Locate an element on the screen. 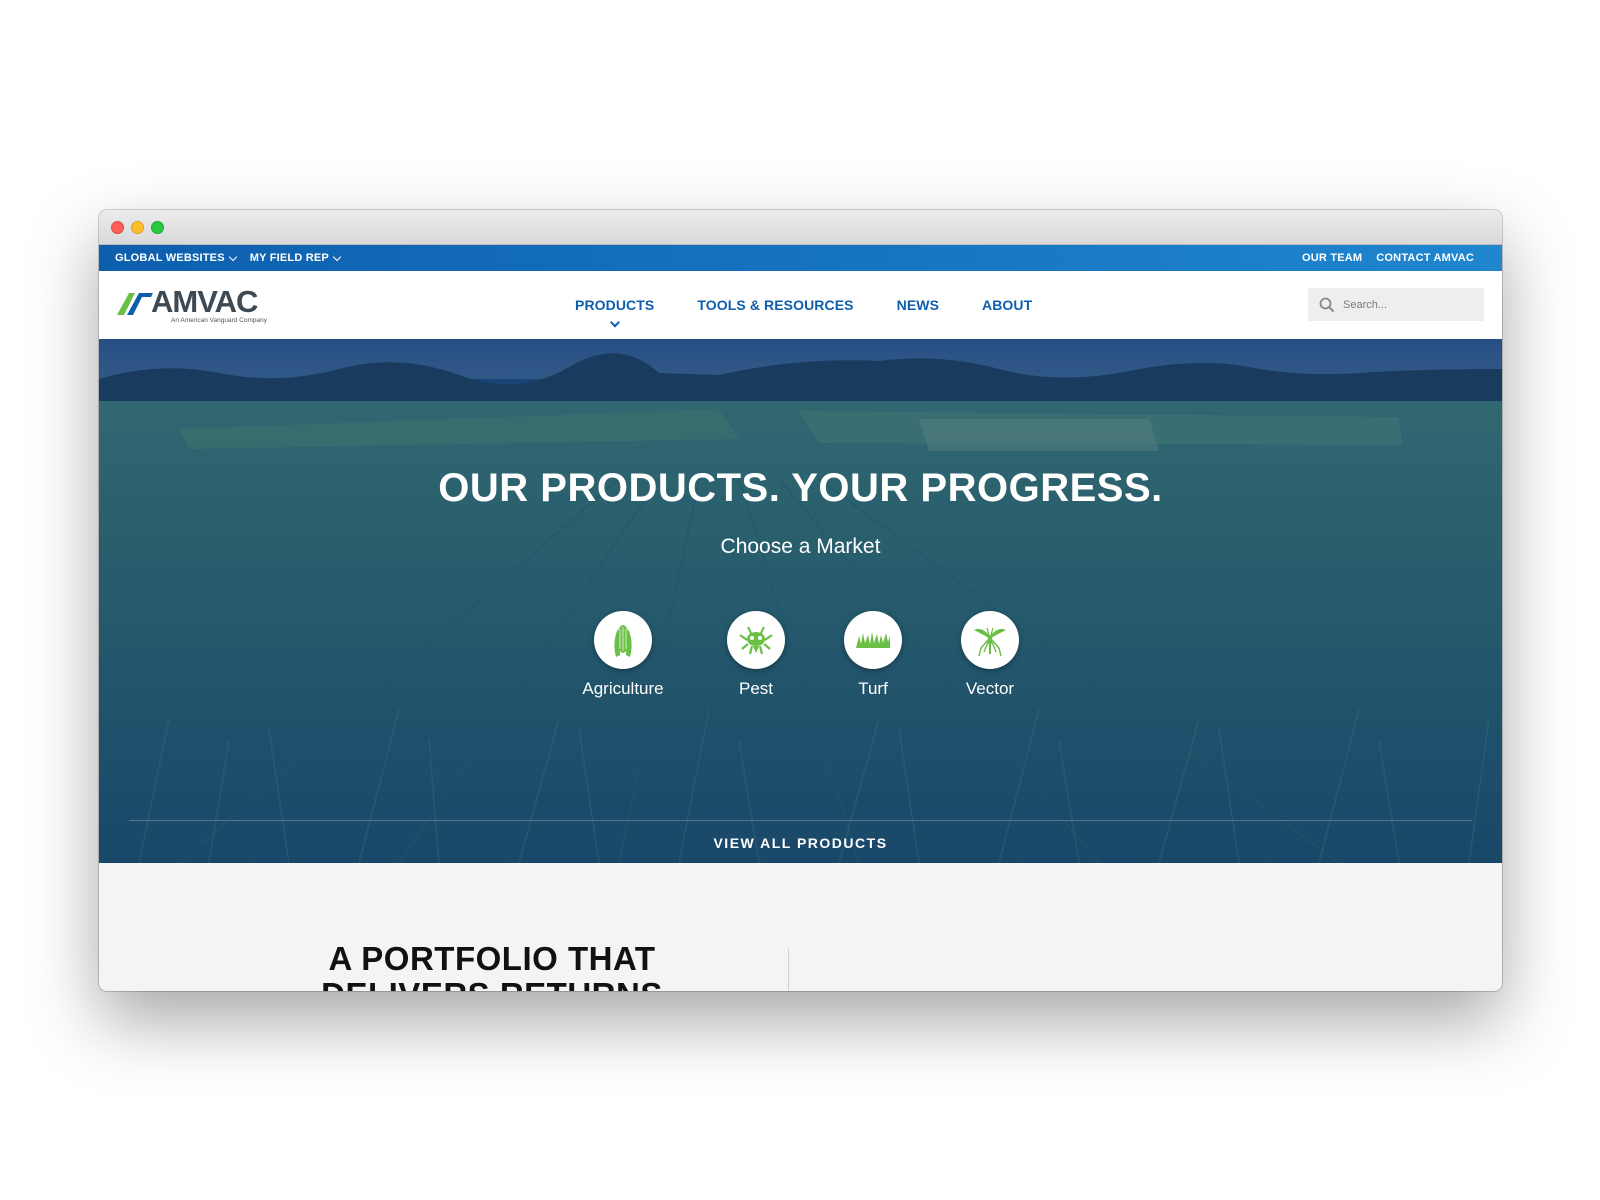 This screenshot has width=1600, height=1200. nav-products: PRODUCTS is located at coordinates (614, 305).